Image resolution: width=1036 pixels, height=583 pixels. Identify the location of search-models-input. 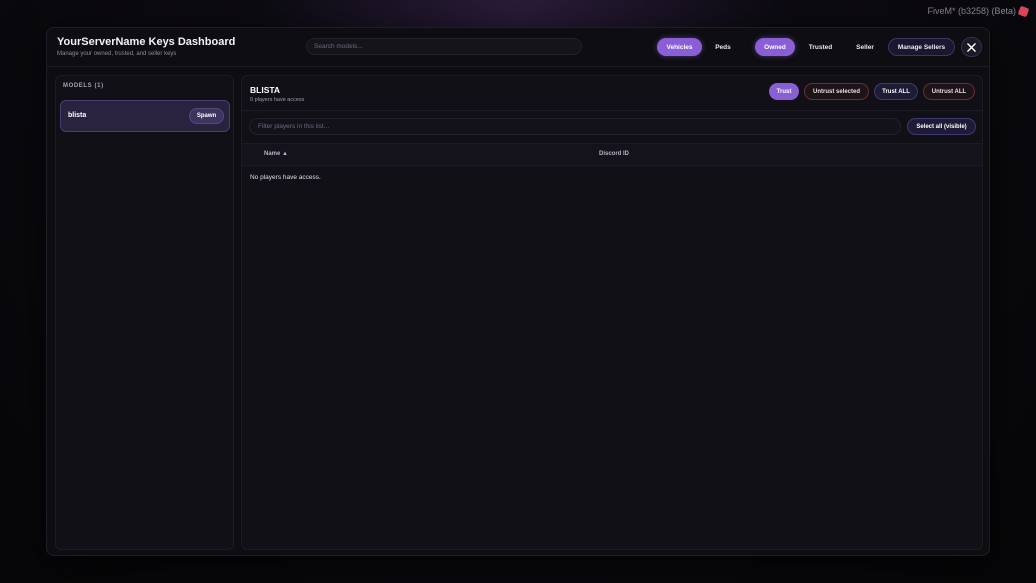
(444, 46).